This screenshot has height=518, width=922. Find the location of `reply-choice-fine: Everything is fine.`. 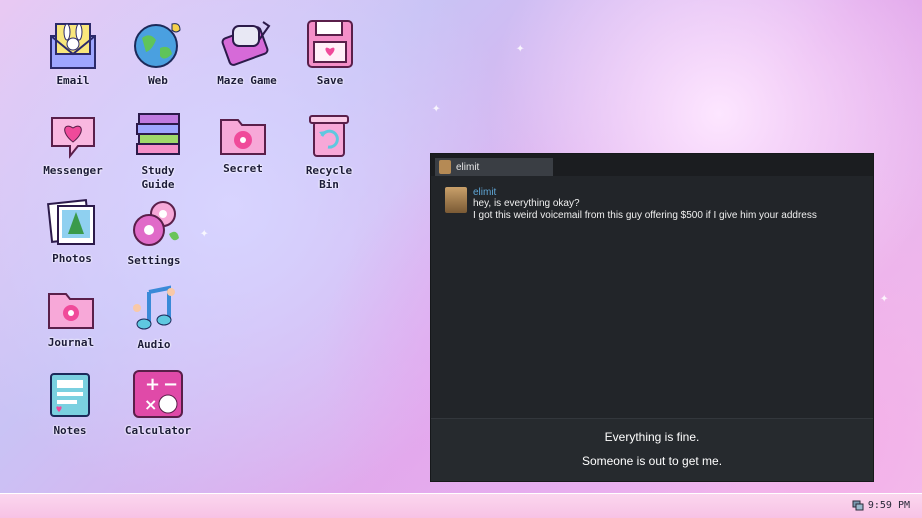

reply-choice-fine: Everything is fine. is located at coordinates (652, 437).